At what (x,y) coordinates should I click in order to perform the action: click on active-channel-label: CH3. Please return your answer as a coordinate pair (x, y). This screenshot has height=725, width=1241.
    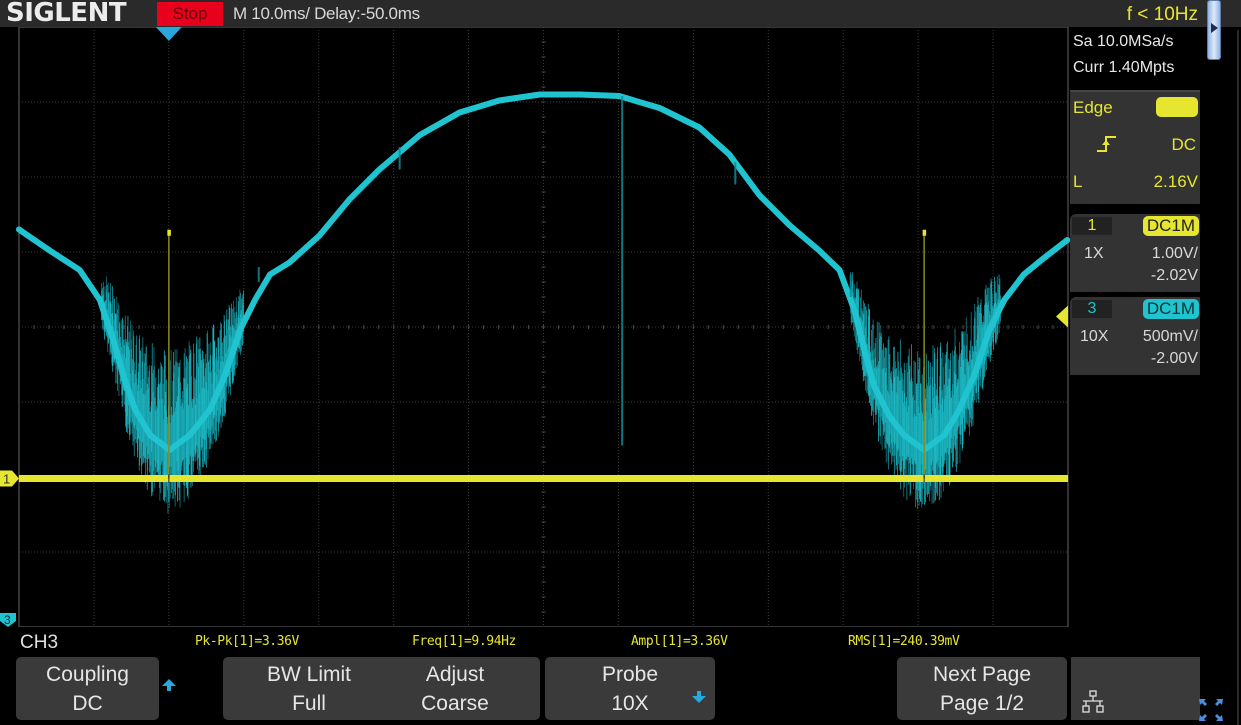
    Looking at the image, I should click on (39, 642).